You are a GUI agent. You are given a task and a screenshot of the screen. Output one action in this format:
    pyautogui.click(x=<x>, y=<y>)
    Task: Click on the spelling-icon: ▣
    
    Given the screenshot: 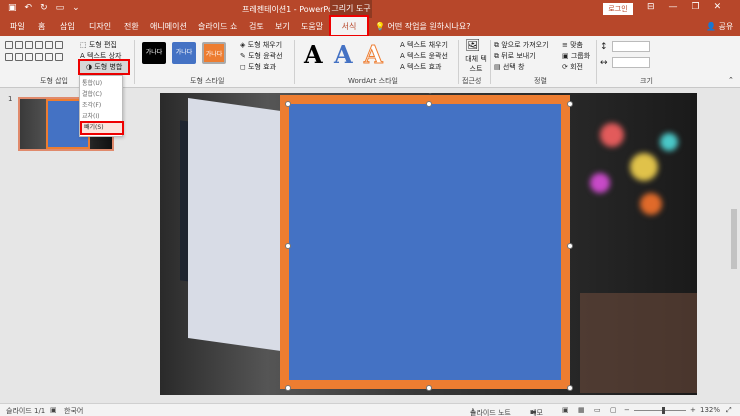 What is the action you would take?
    pyautogui.click(x=53, y=410)
    